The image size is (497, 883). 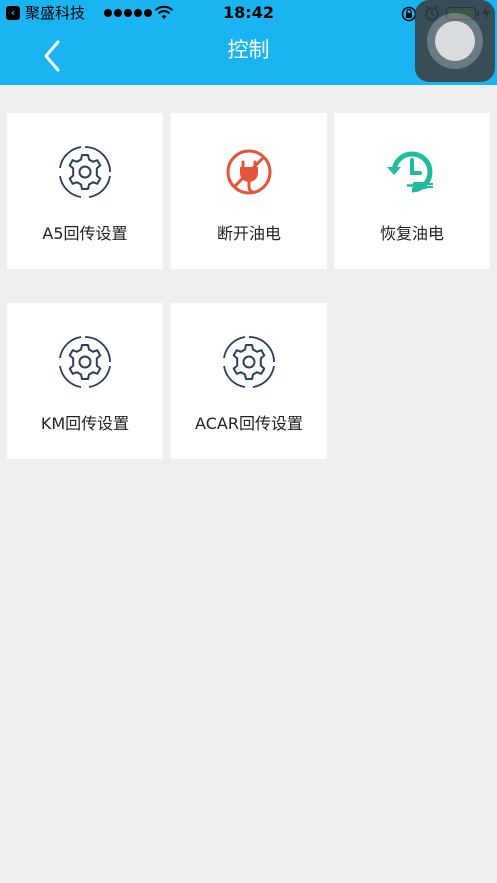 I want to click on tile-label: 恢复油电, so click(x=411, y=233).